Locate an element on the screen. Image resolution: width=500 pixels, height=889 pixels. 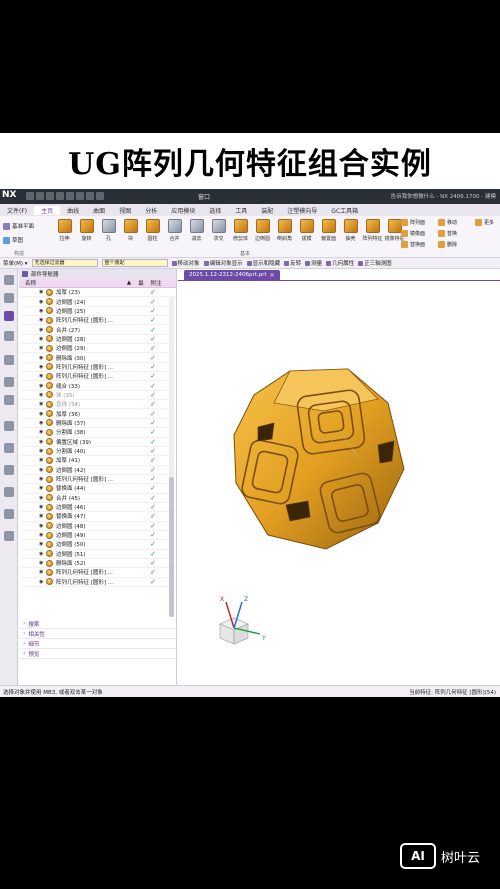
extrude-button: 拉伸 is located at coordinates (64, 230).